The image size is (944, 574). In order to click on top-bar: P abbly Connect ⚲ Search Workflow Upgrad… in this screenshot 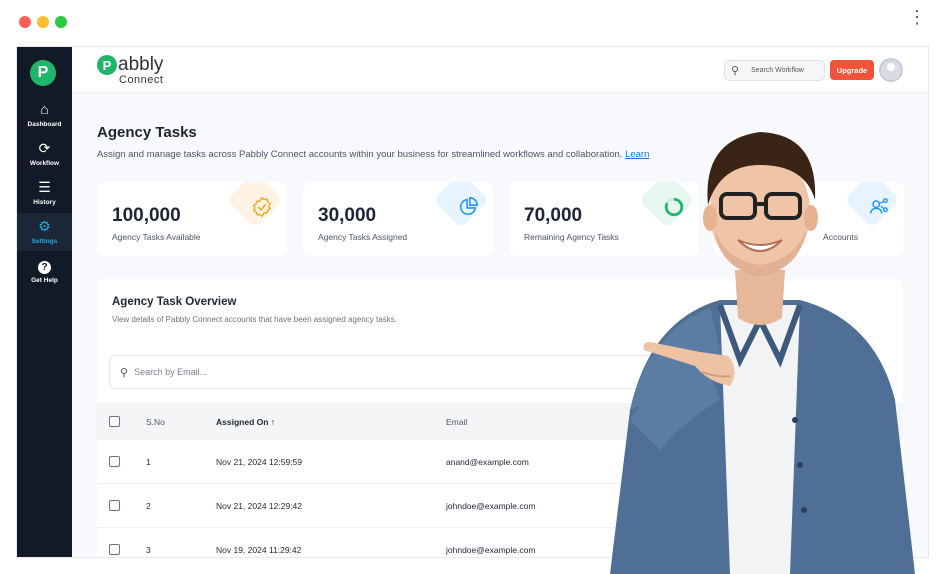, I will do `click(500, 70)`.